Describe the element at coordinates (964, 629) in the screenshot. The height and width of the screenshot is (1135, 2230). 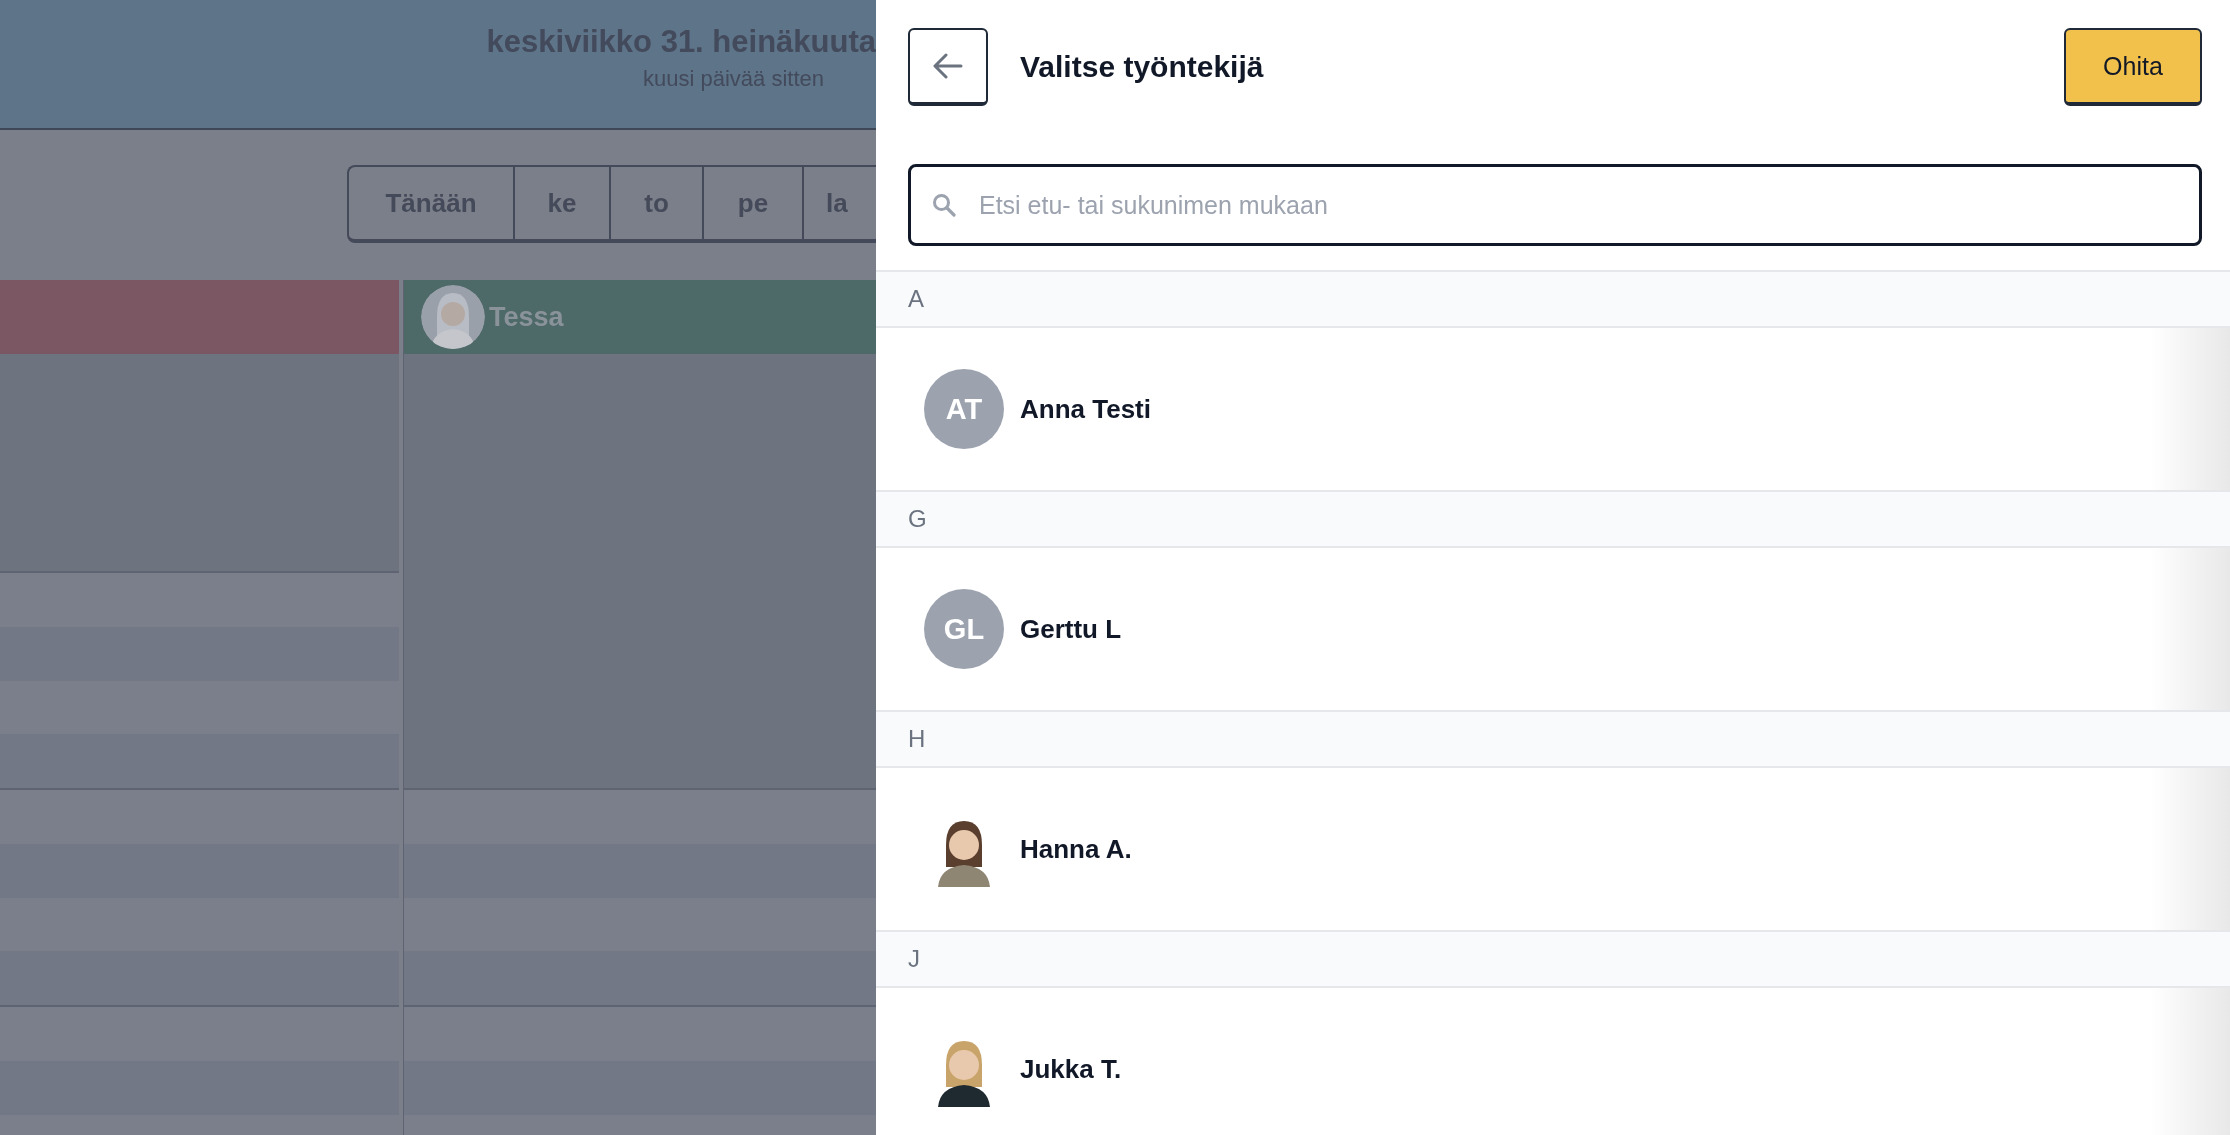
I see `initials-avatar: GL` at that location.